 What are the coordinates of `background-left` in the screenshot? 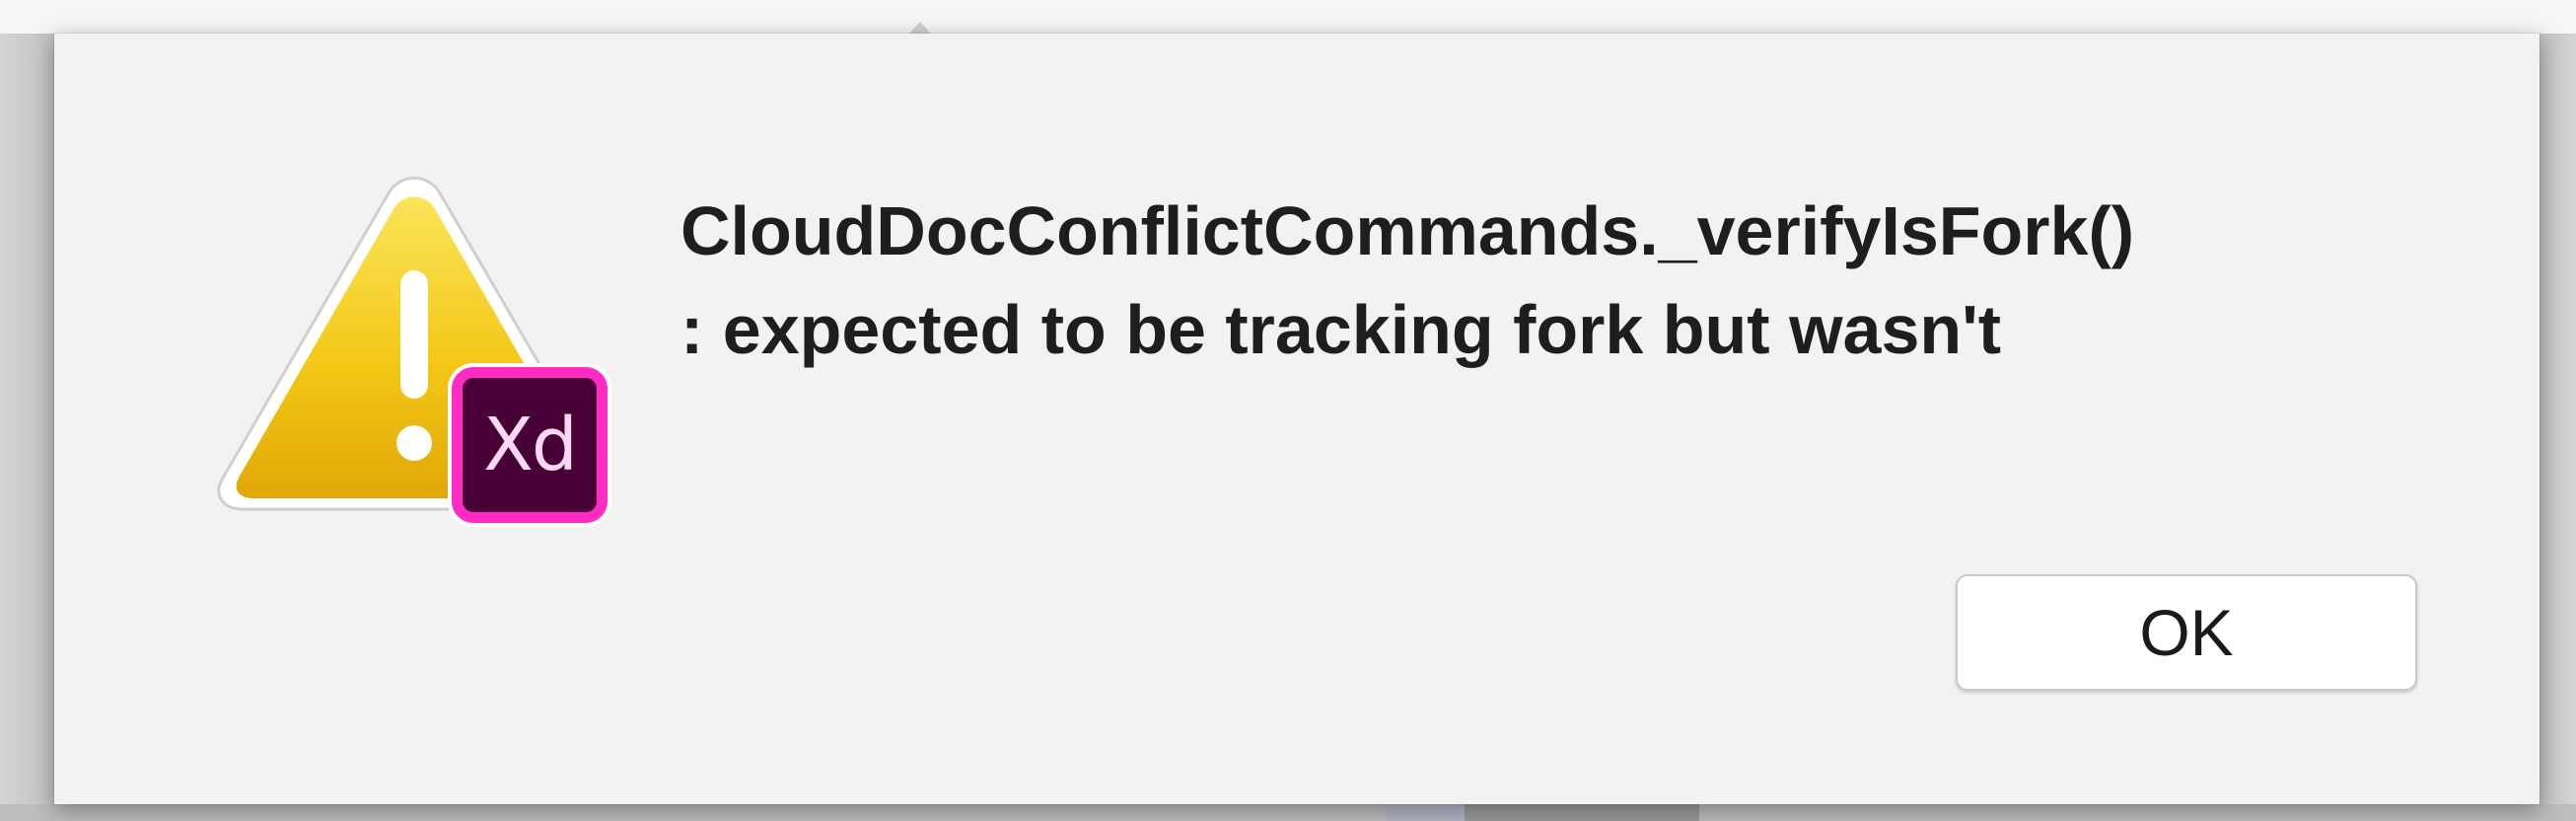 It's located at (27, 427).